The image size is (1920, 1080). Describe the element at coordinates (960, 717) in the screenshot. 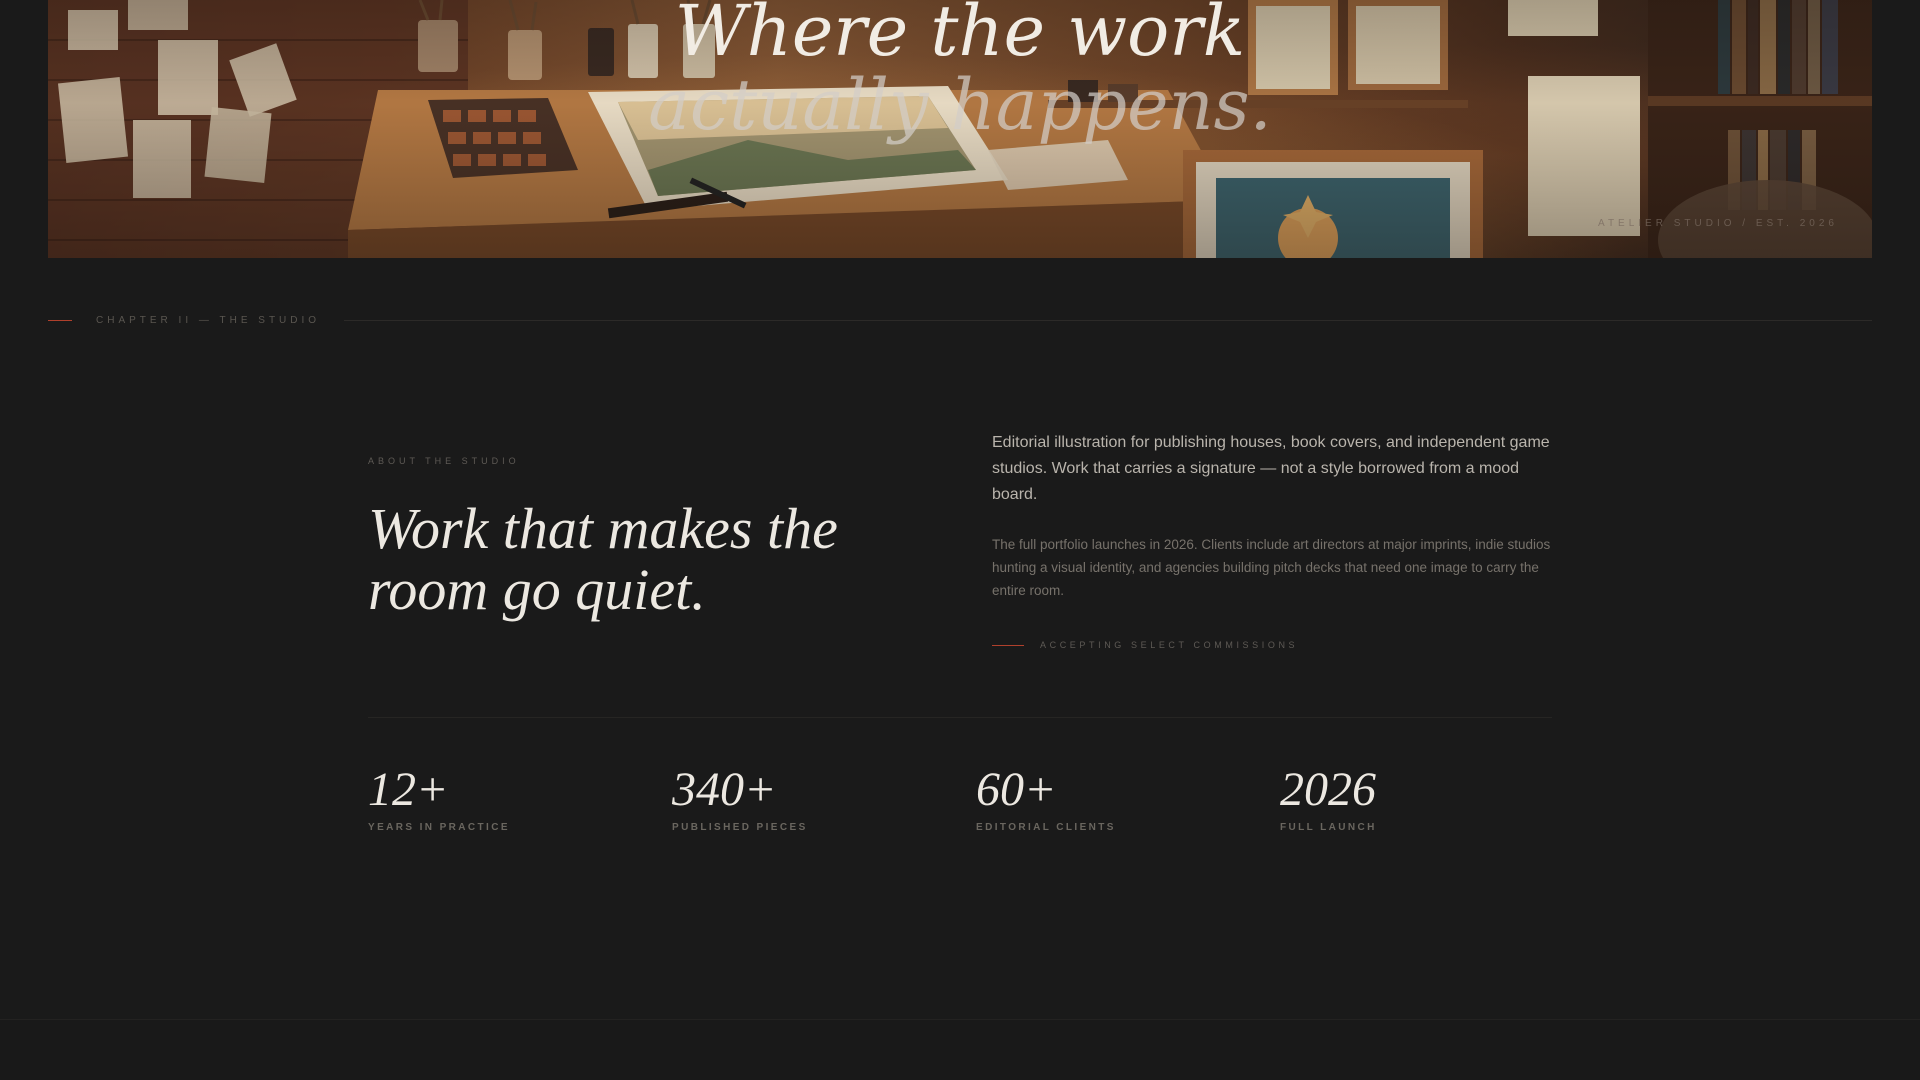

I see `section-divider` at that location.